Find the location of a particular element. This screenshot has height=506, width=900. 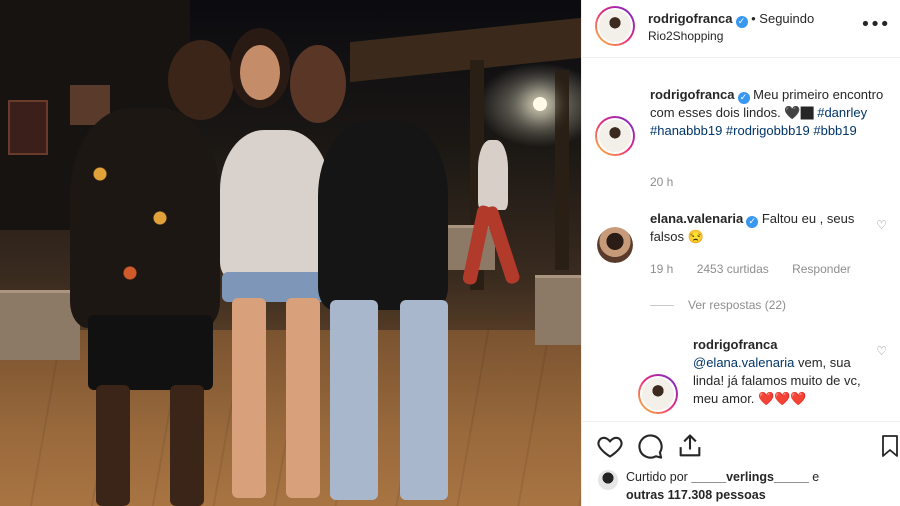

author-username-link: rodrigofranca is located at coordinates (690, 18).